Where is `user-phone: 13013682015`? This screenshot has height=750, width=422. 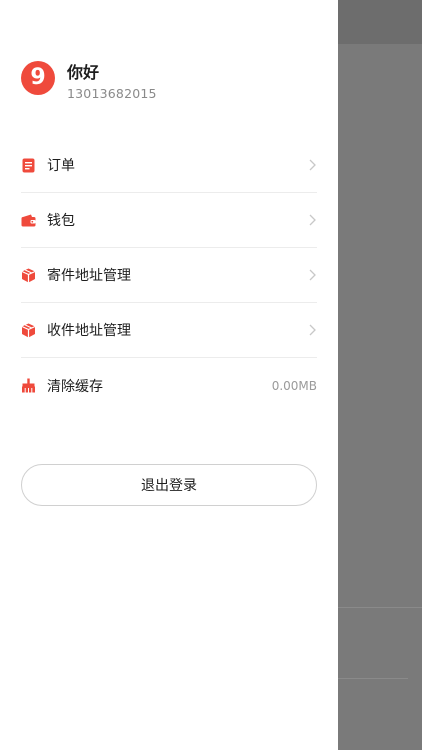
user-phone: 13013682015 is located at coordinates (112, 93).